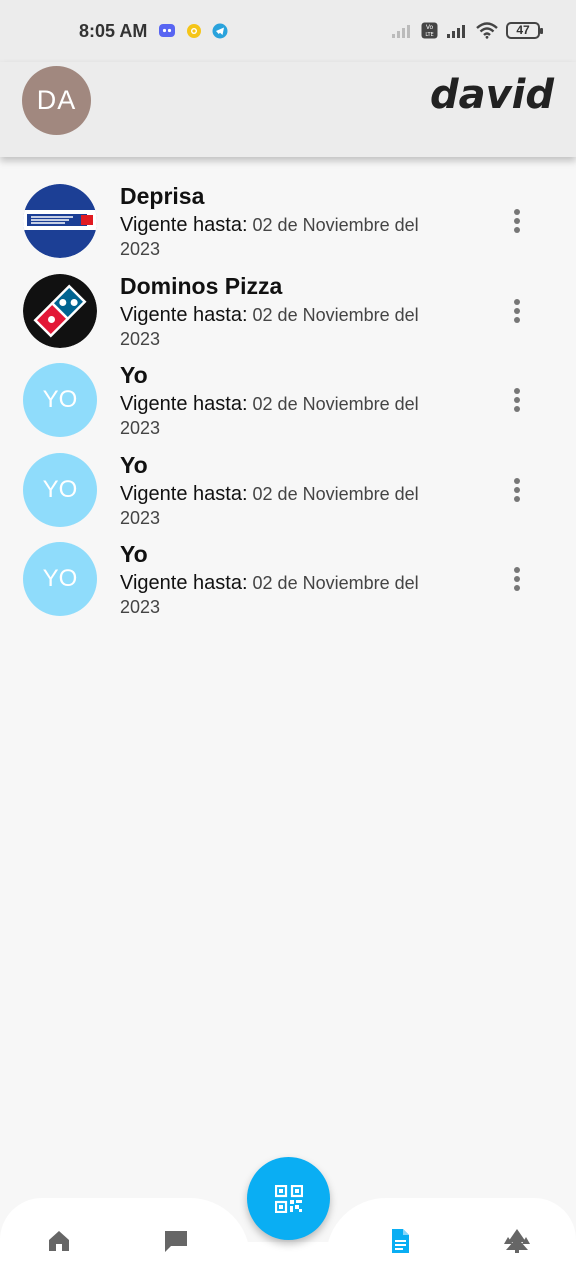  What do you see at coordinates (467, 30) in the screenshot?
I see `status-right-icons: Vo LTE 47` at bounding box center [467, 30].